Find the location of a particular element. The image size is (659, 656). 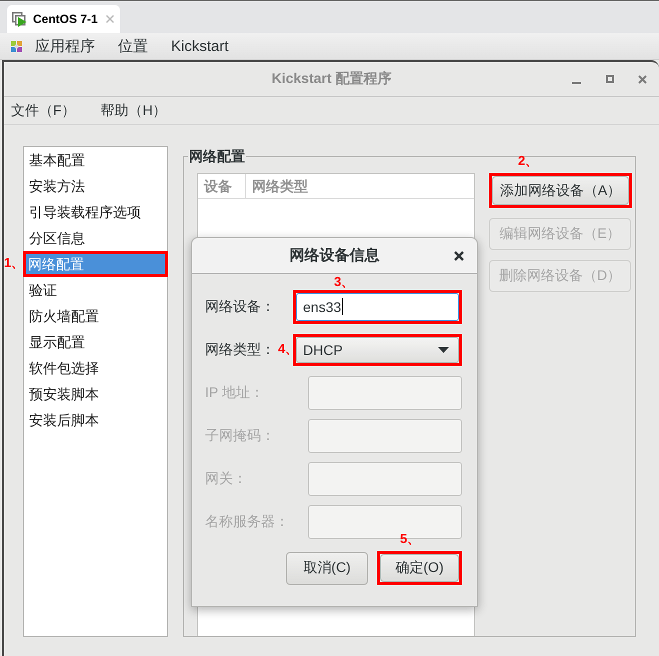

dialog-button: 确定(O) is located at coordinates (419, 568).